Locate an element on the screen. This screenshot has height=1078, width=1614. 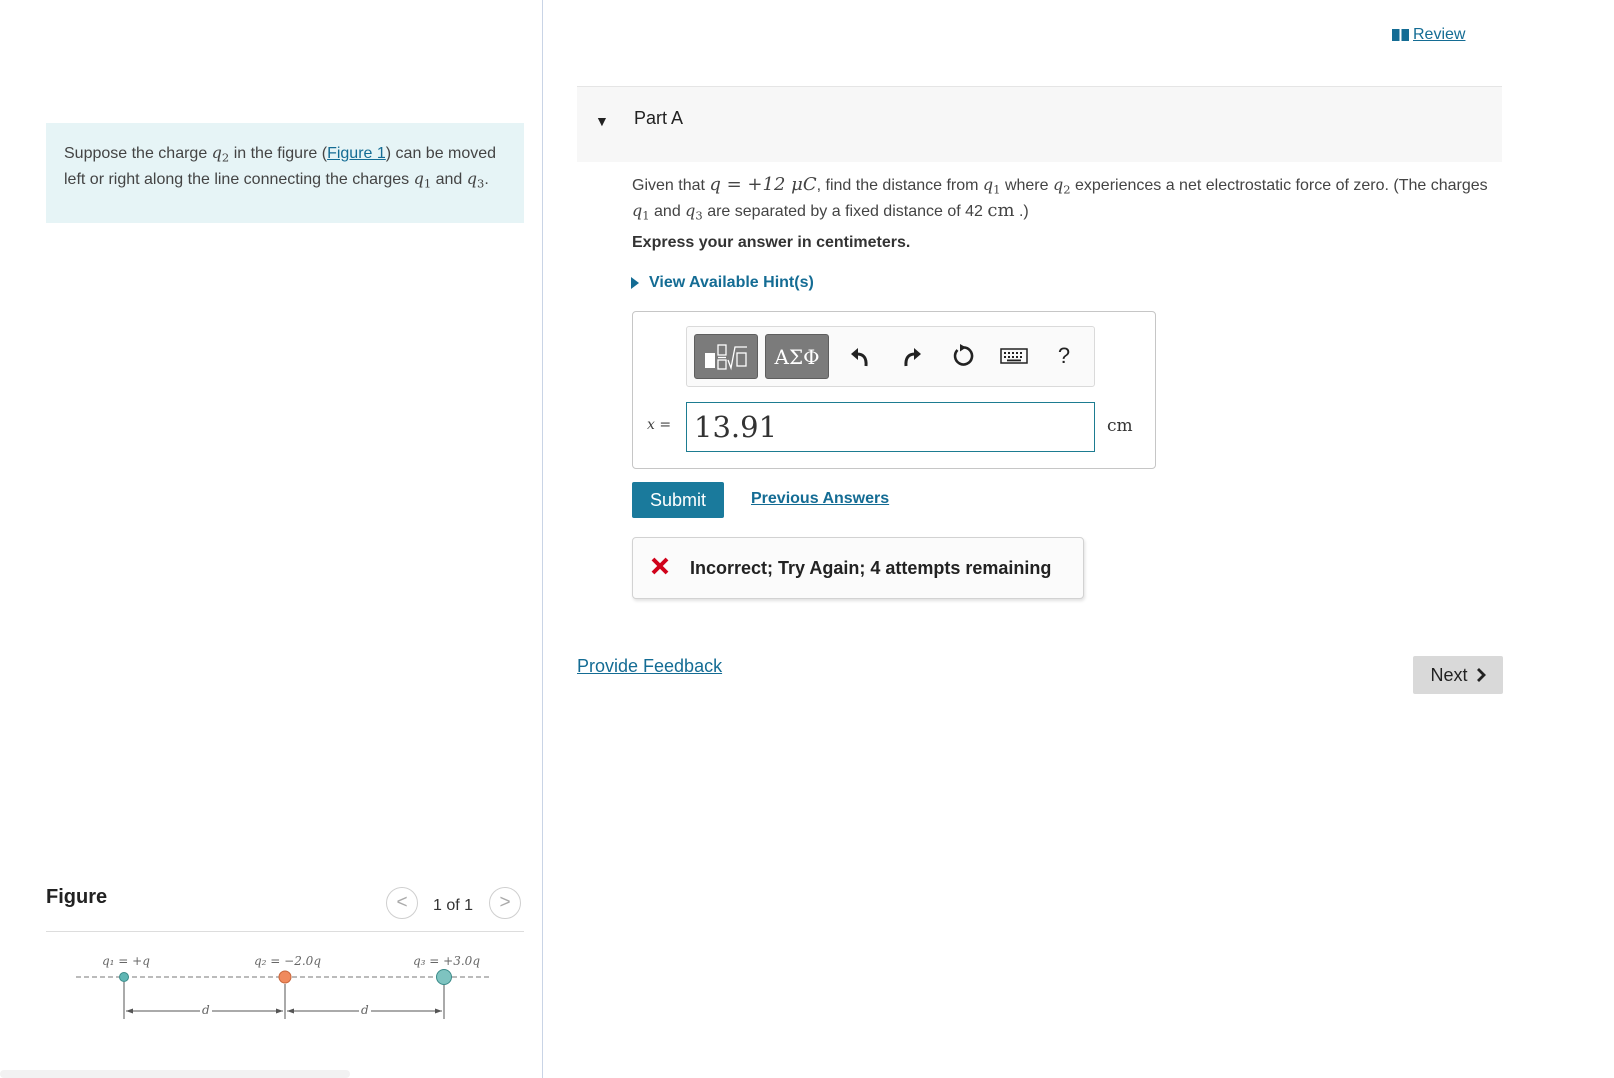
undo-icon is located at coordinates (859, 357).